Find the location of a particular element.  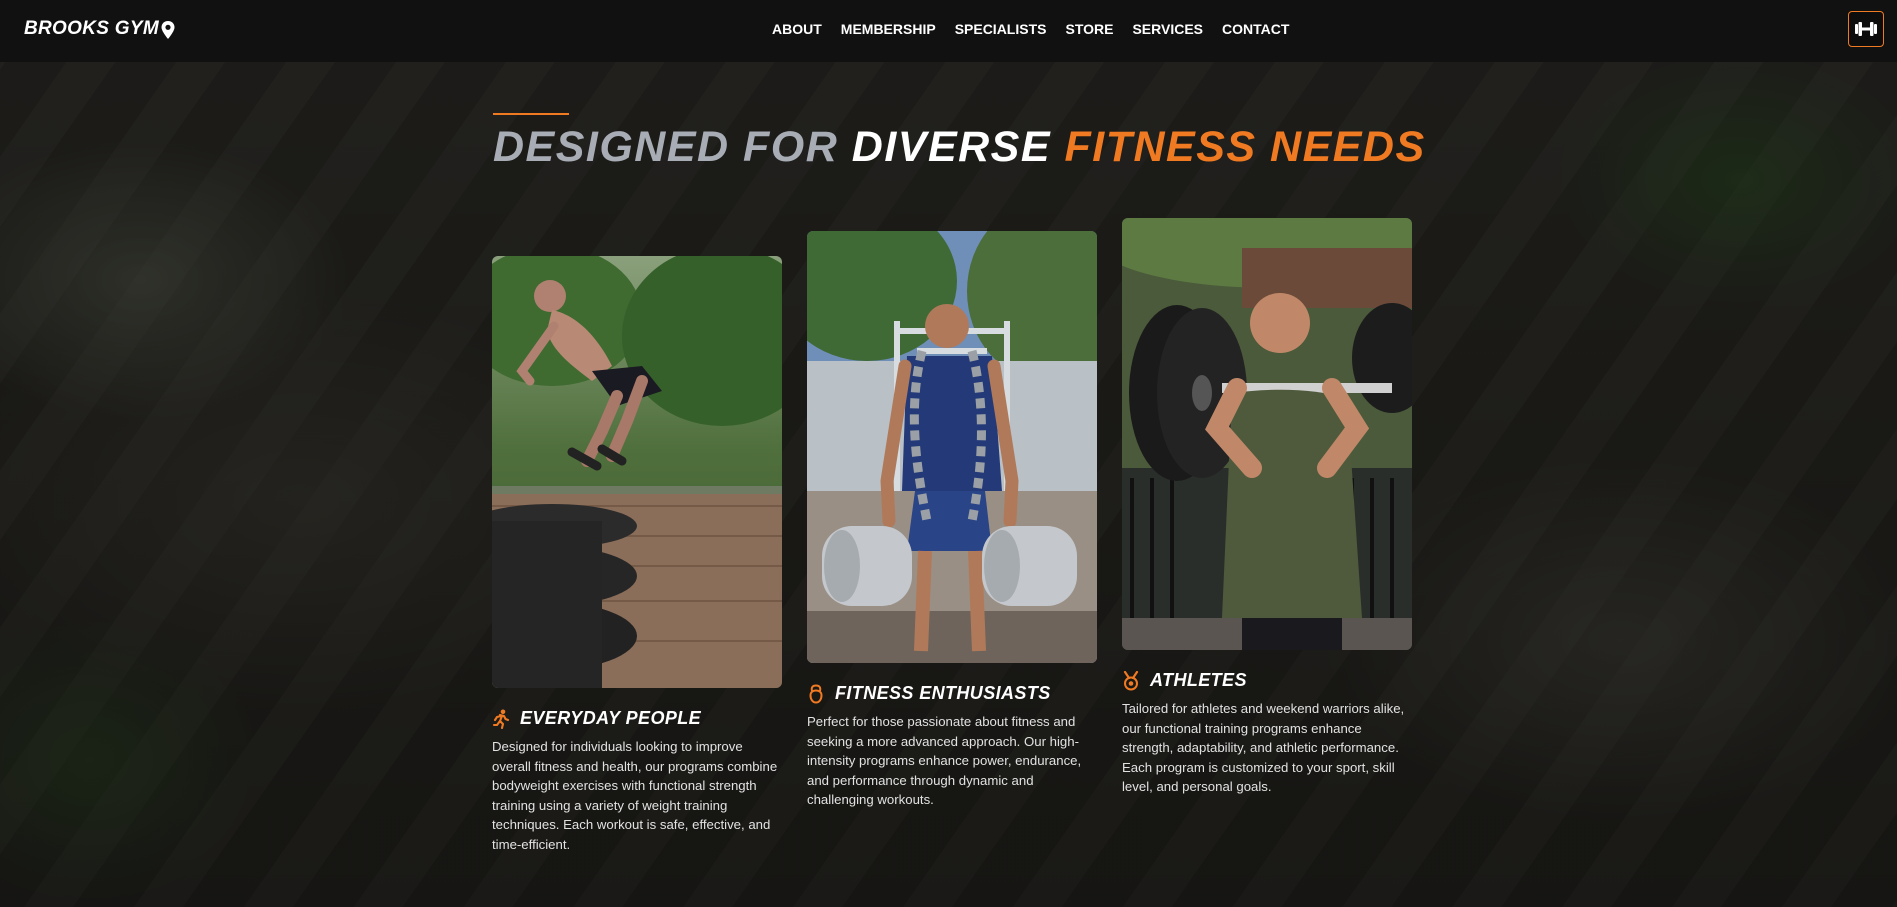

athletes-photo is located at coordinates (1267, 434).